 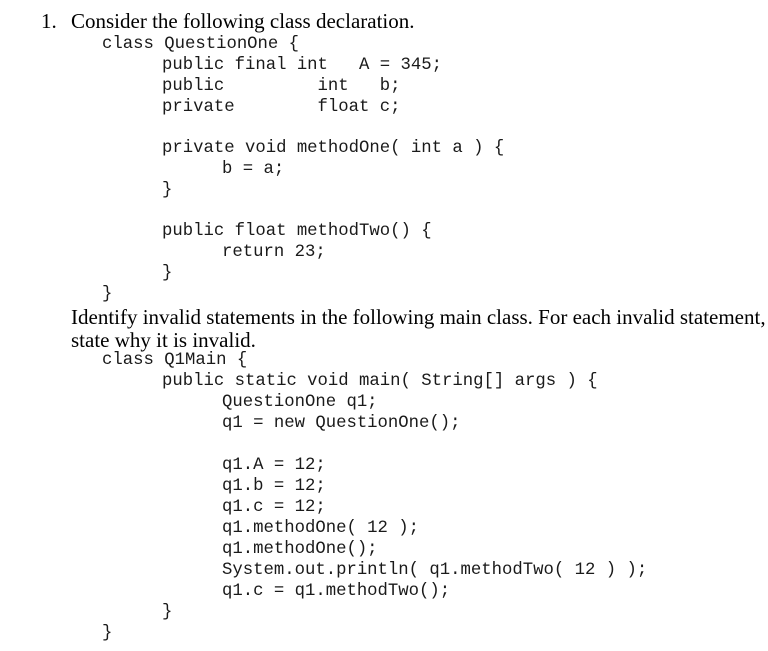 What do you see at coordinates (163, 340) in the screenshot?
I see `instruction-text: state why it is invalid.` at bounding box center [163, 340].